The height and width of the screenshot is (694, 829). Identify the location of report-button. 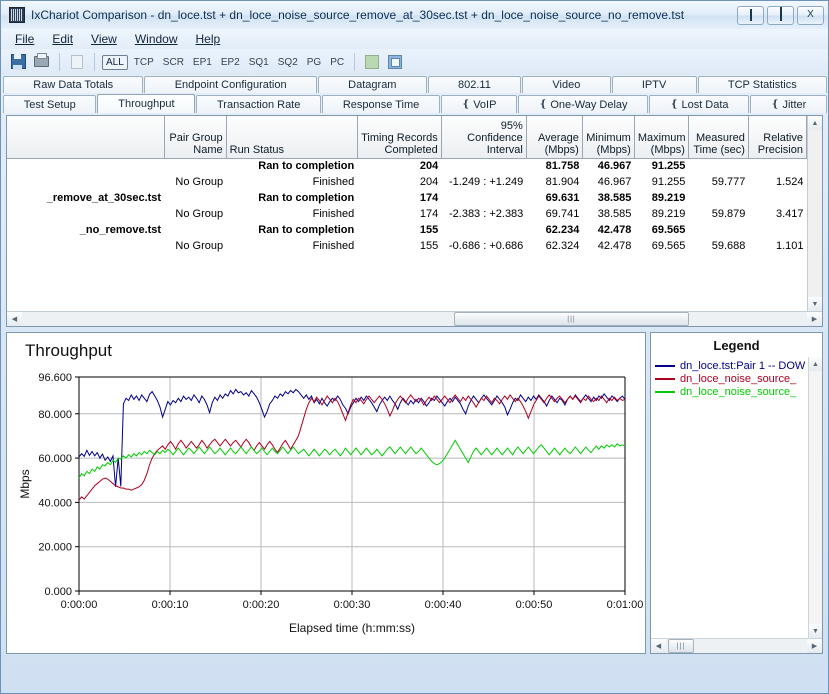
(395, 62).